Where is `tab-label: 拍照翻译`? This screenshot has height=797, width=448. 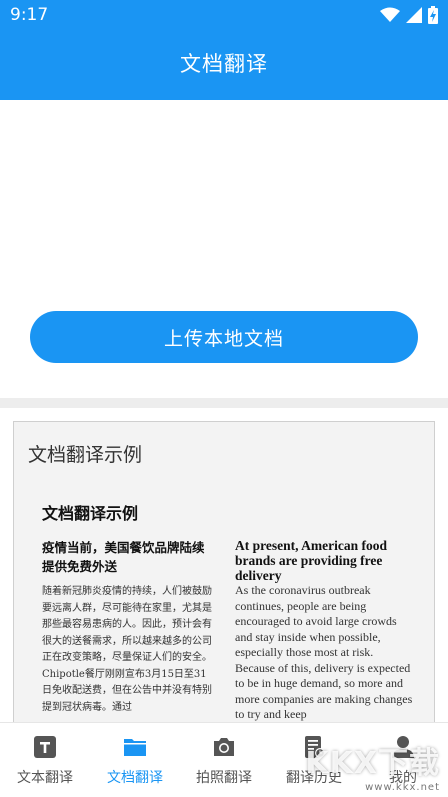 tab-label: 拍照翻译 is located at coordinates (224, 778).